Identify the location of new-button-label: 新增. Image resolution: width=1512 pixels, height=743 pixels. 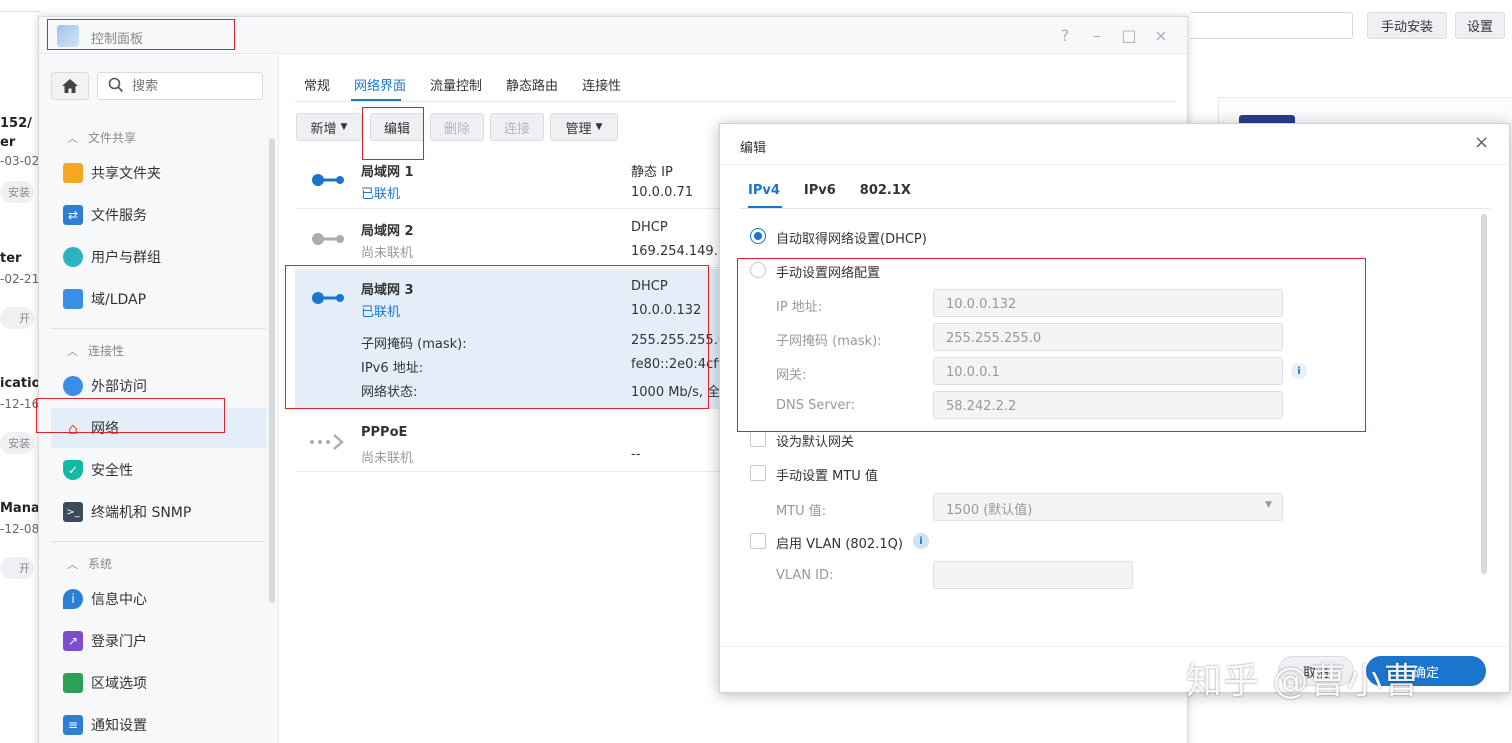
(323, 129).